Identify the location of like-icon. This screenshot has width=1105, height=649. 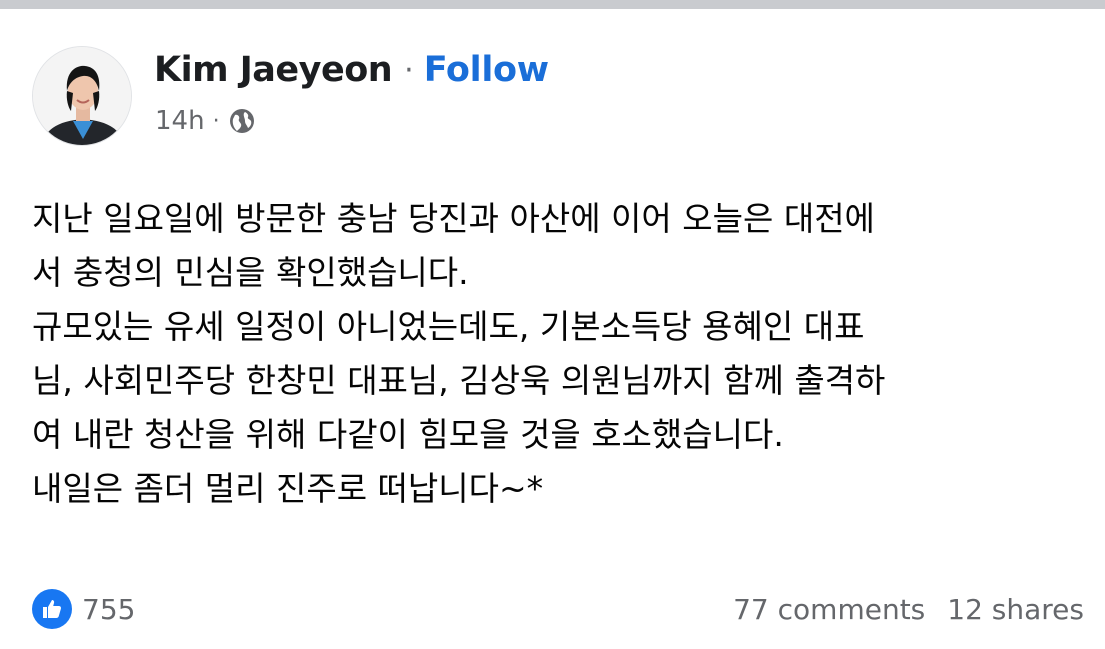
(52, 609).